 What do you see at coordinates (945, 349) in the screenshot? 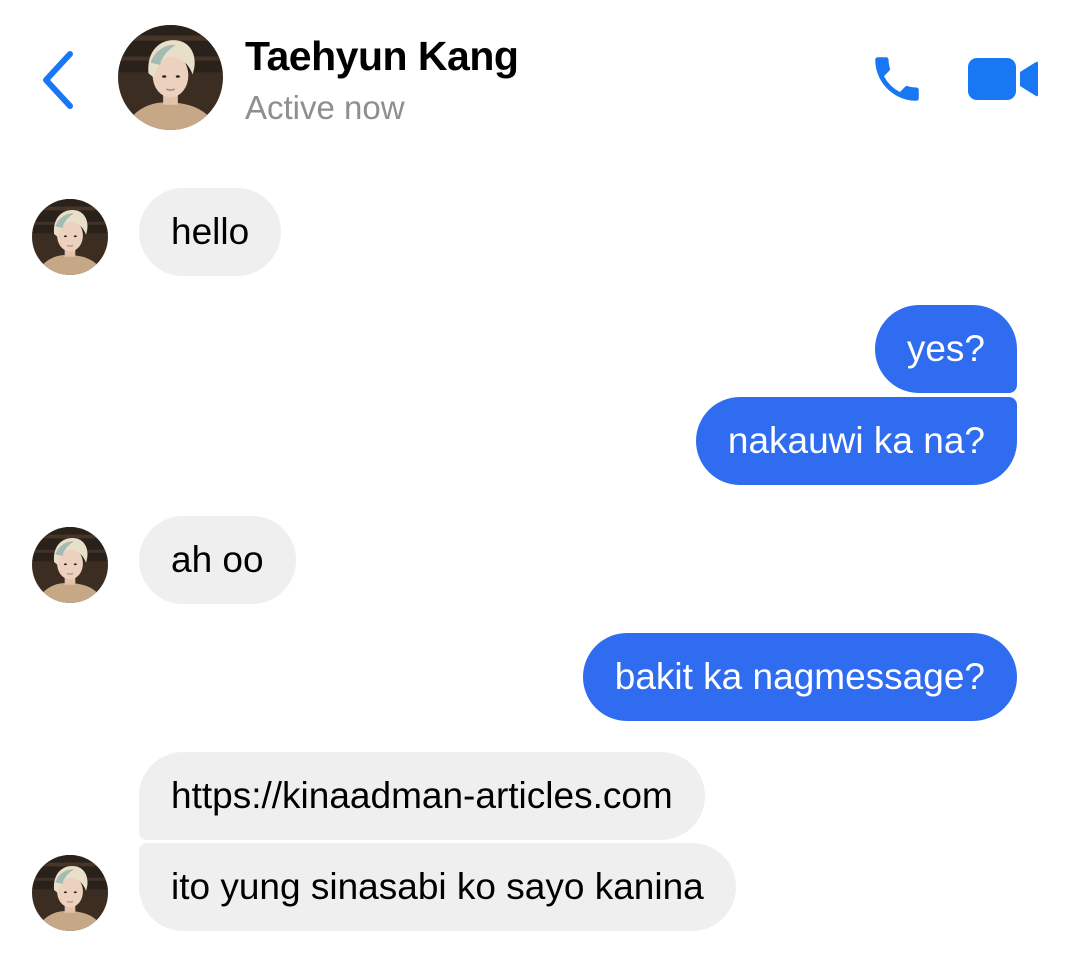
I see `outgoing-message: yes?` at bounding box center [945, 349].